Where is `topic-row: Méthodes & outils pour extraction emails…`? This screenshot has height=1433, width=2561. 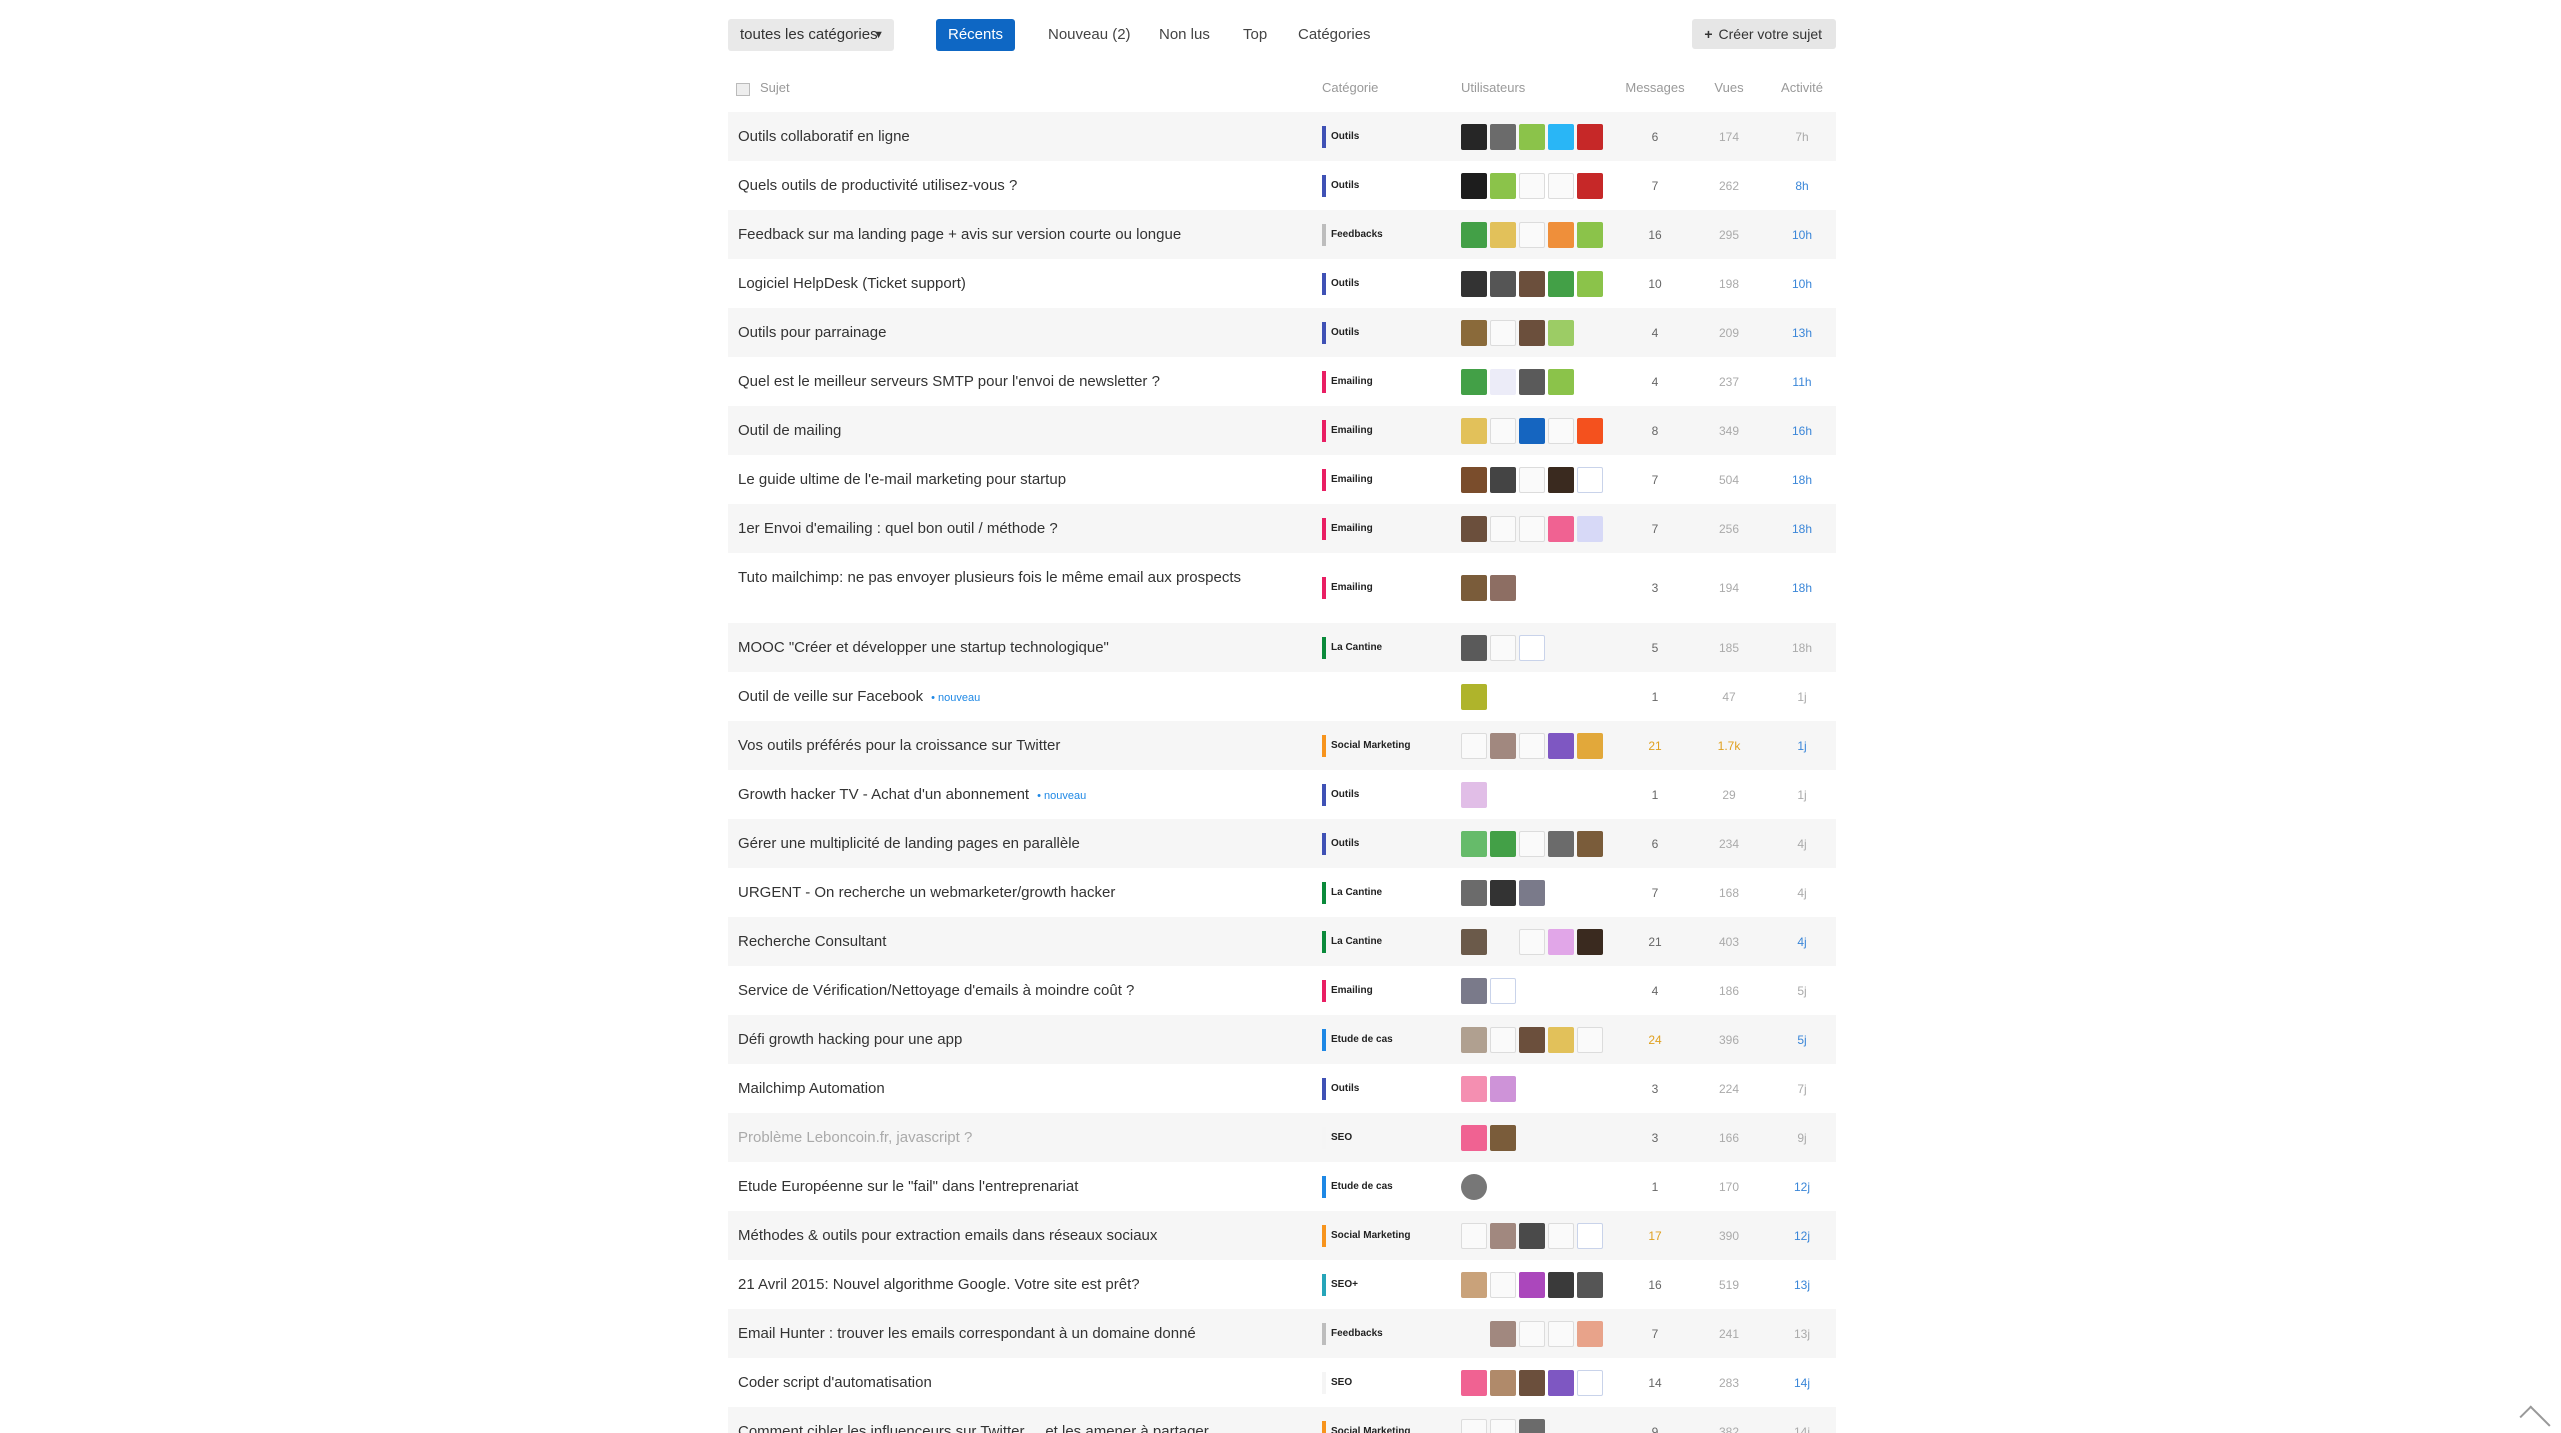
topic-row: Méthodes & outils pour extraction emails… is located at coordinates (1282, 1235).